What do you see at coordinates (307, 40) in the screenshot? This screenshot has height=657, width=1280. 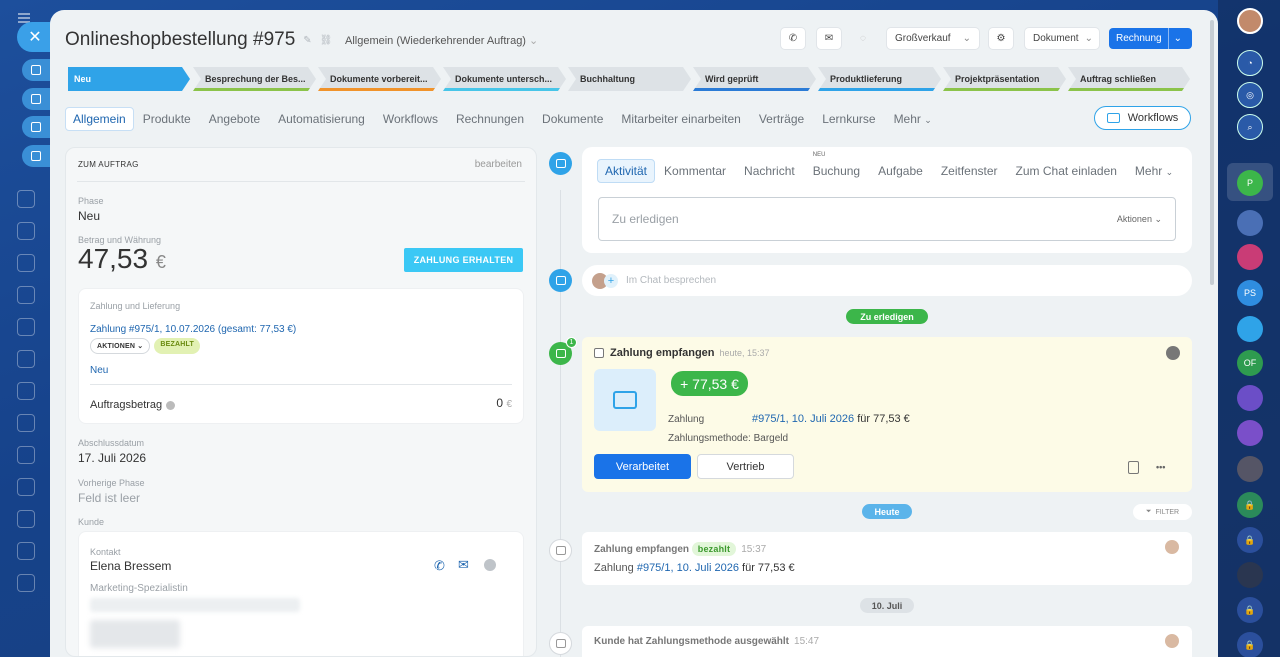 I see `edit-pencil-icon: ✎` at bounding box center [307, 40].